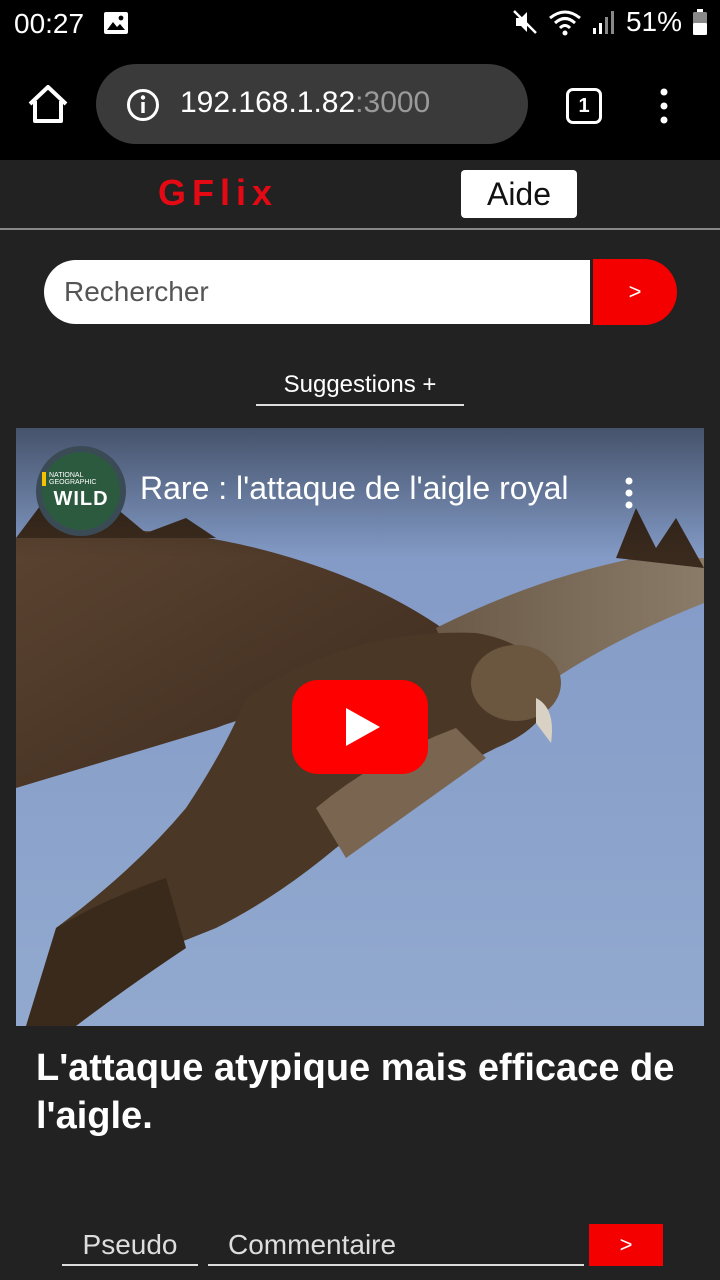 The width and height of the screenshot is (720, 1280). I want to click on submit-comment-button: >, so click(626, 1245).